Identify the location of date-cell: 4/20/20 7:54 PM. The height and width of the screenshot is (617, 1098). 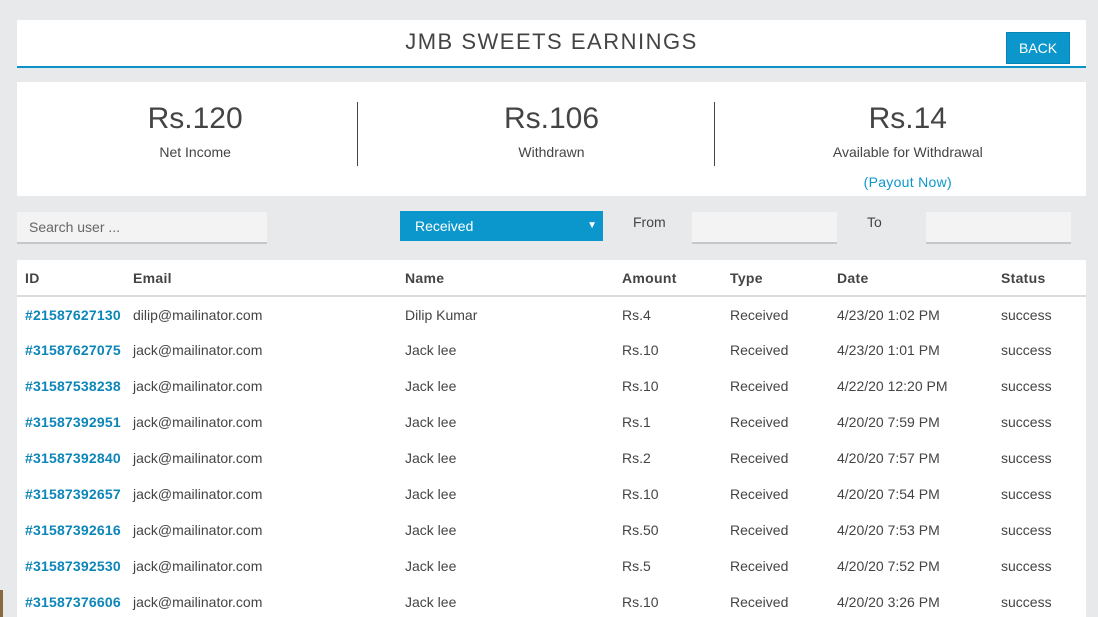
(888, 494).